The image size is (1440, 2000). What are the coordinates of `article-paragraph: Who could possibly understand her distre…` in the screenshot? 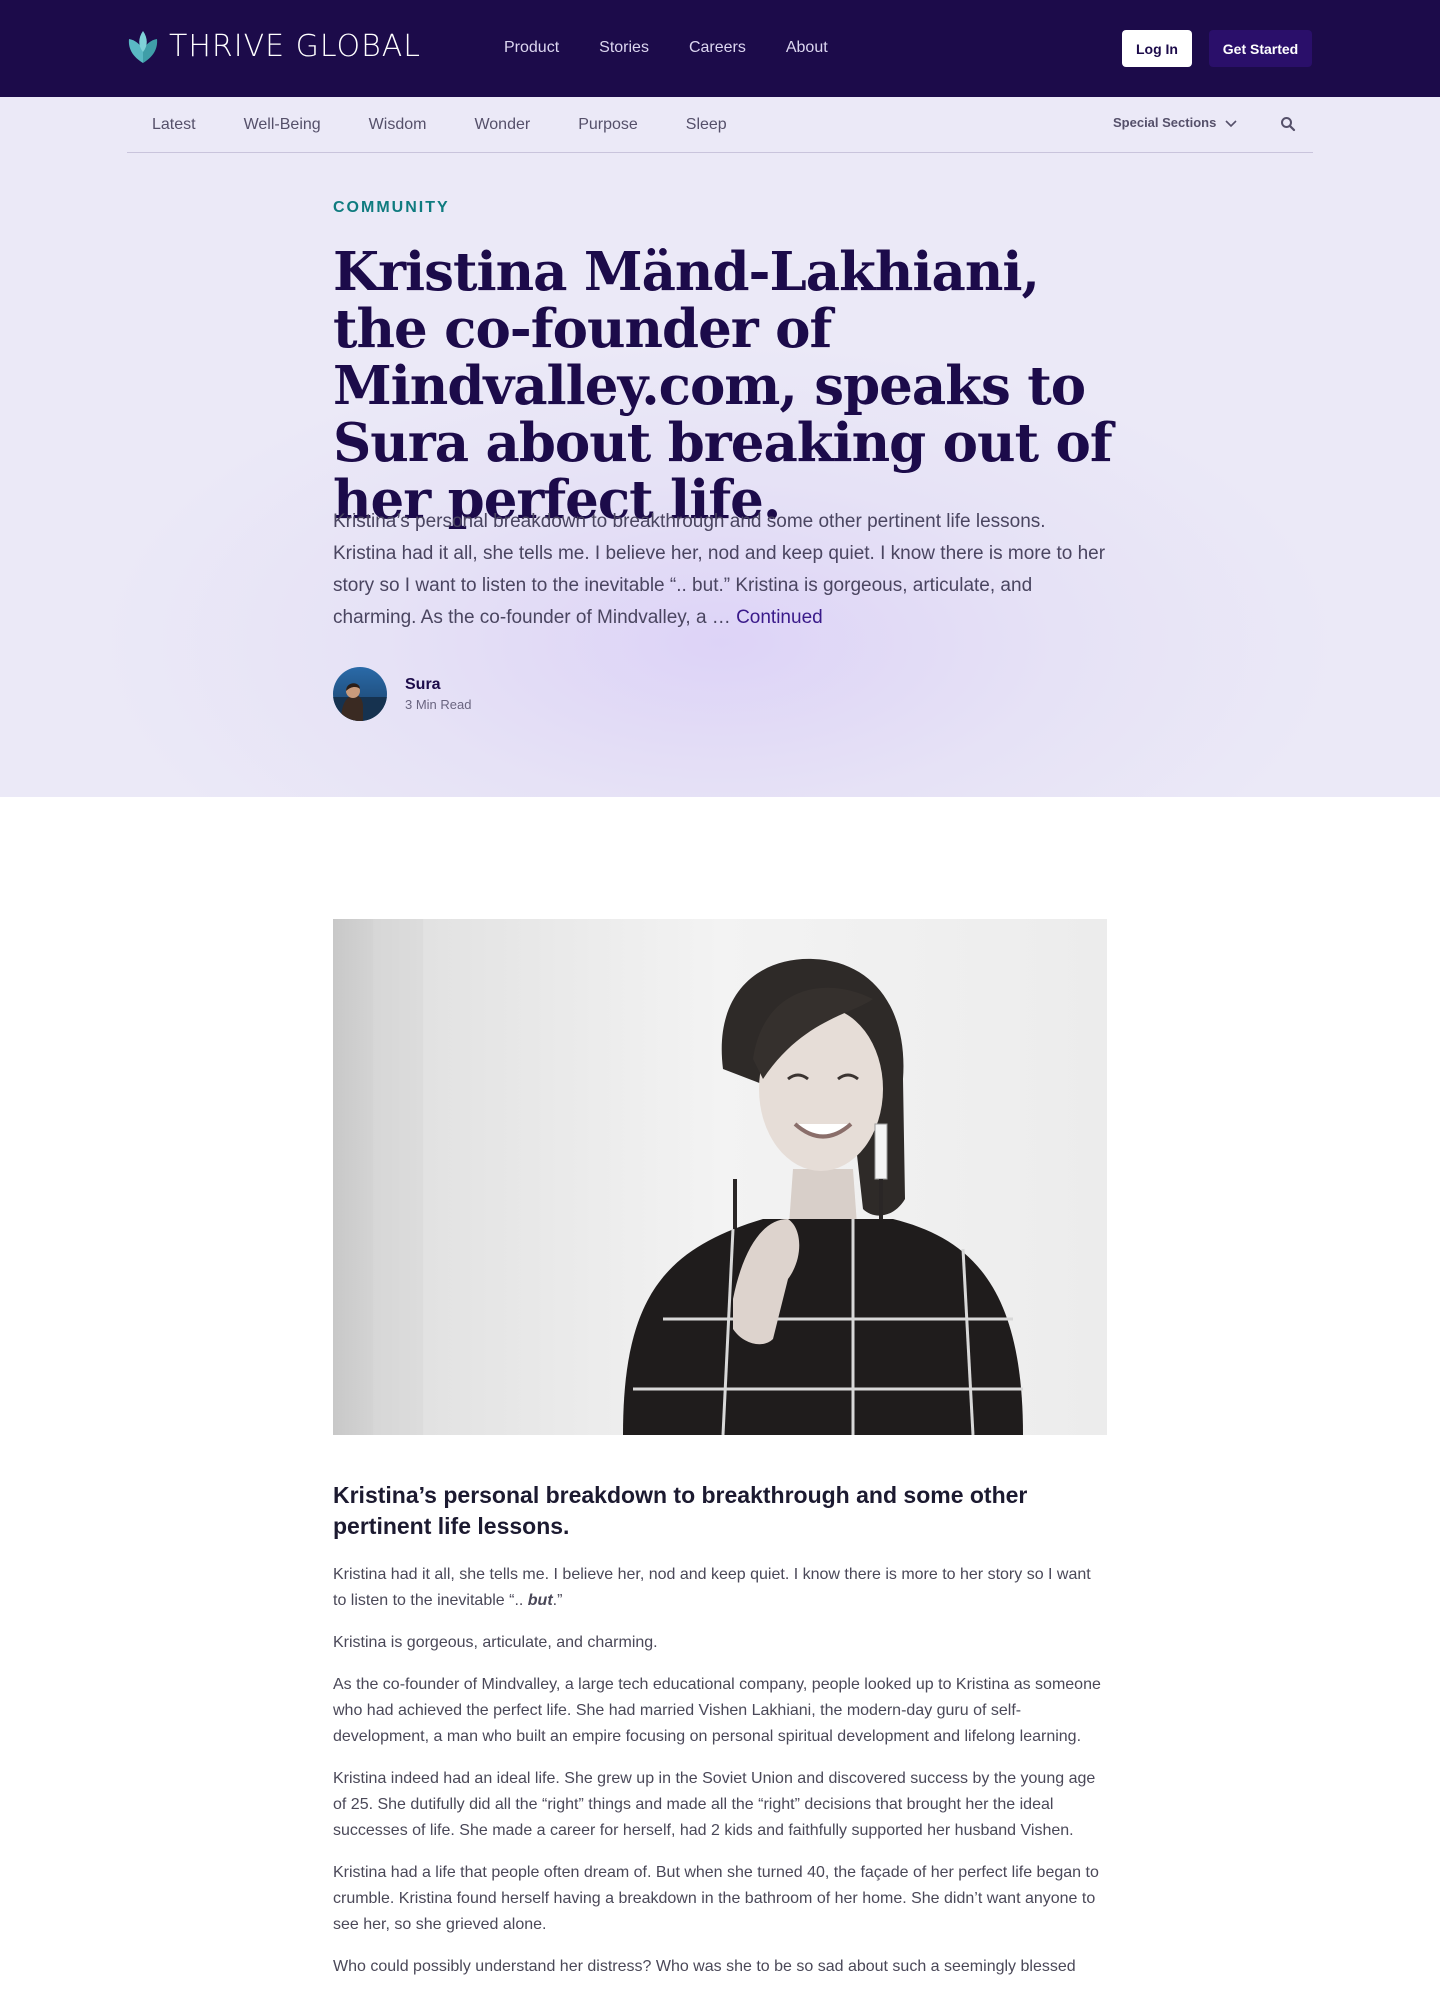 It's located at (704, 1966).